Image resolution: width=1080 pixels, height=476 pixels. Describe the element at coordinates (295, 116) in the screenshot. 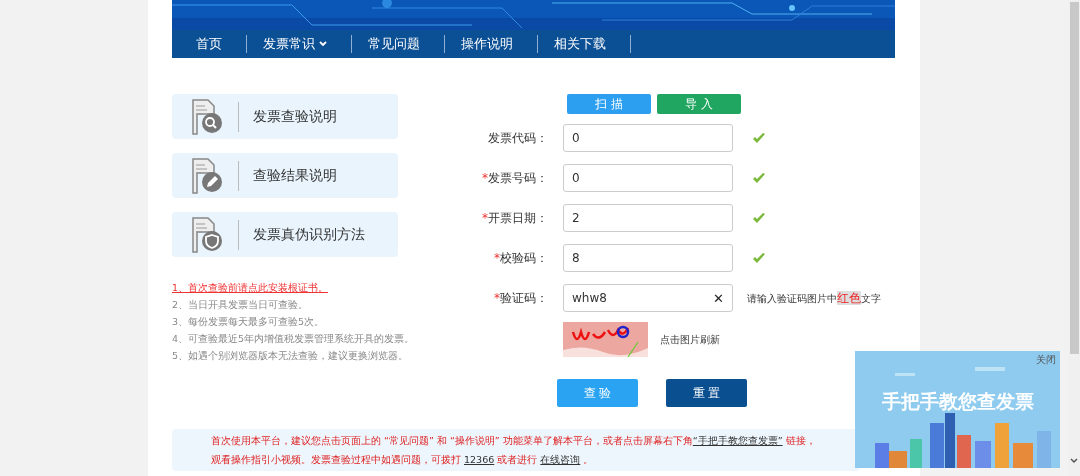

I see `card-title: 发票查验说明` at that location.